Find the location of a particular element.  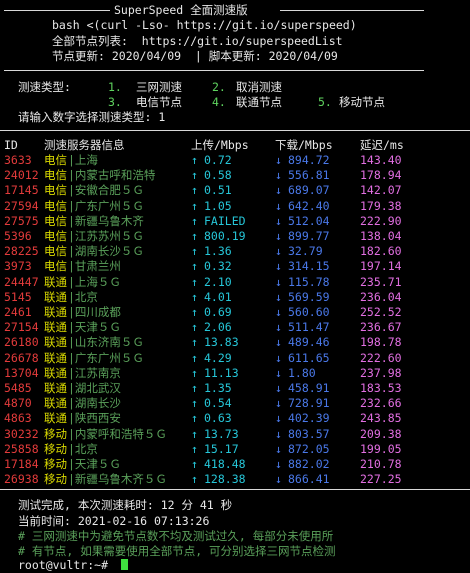

row-upload: 1.36 is located at coordinates (218, 251).